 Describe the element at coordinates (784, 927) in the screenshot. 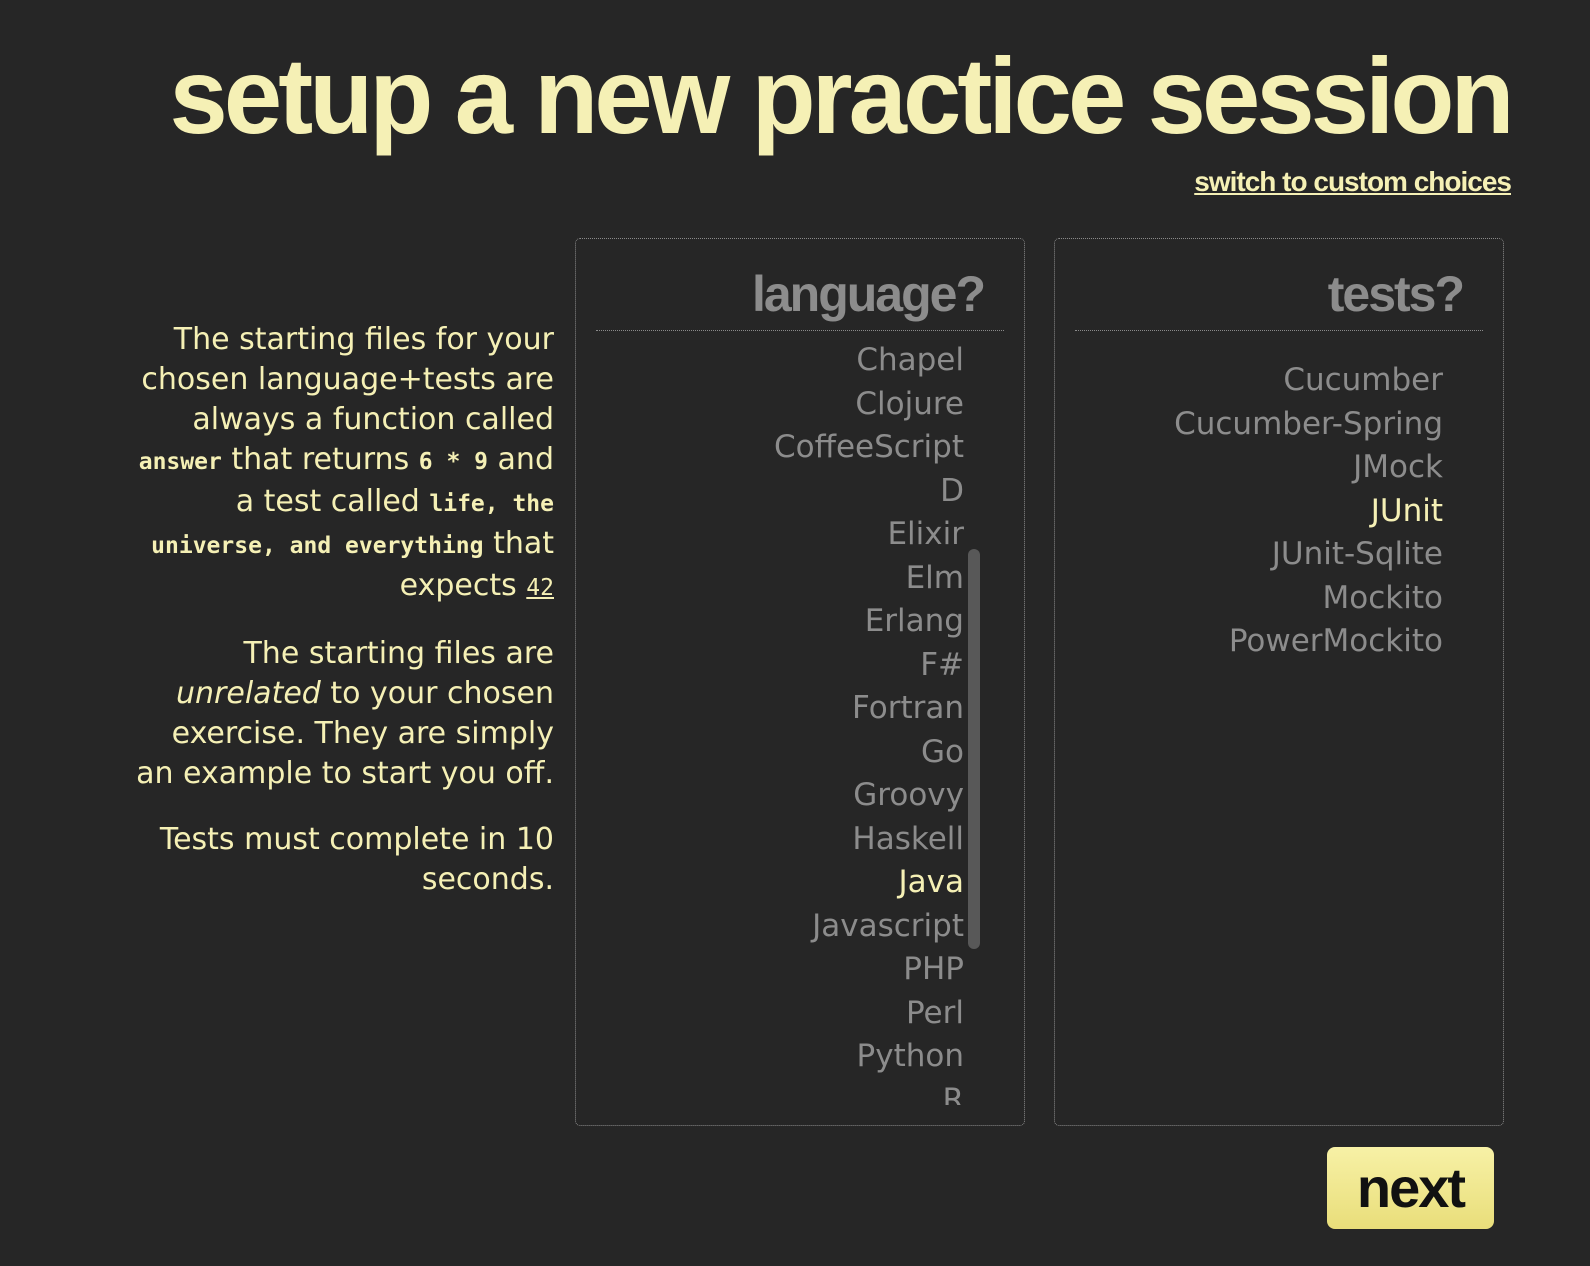

I see `language-item: Javascript` at that location.